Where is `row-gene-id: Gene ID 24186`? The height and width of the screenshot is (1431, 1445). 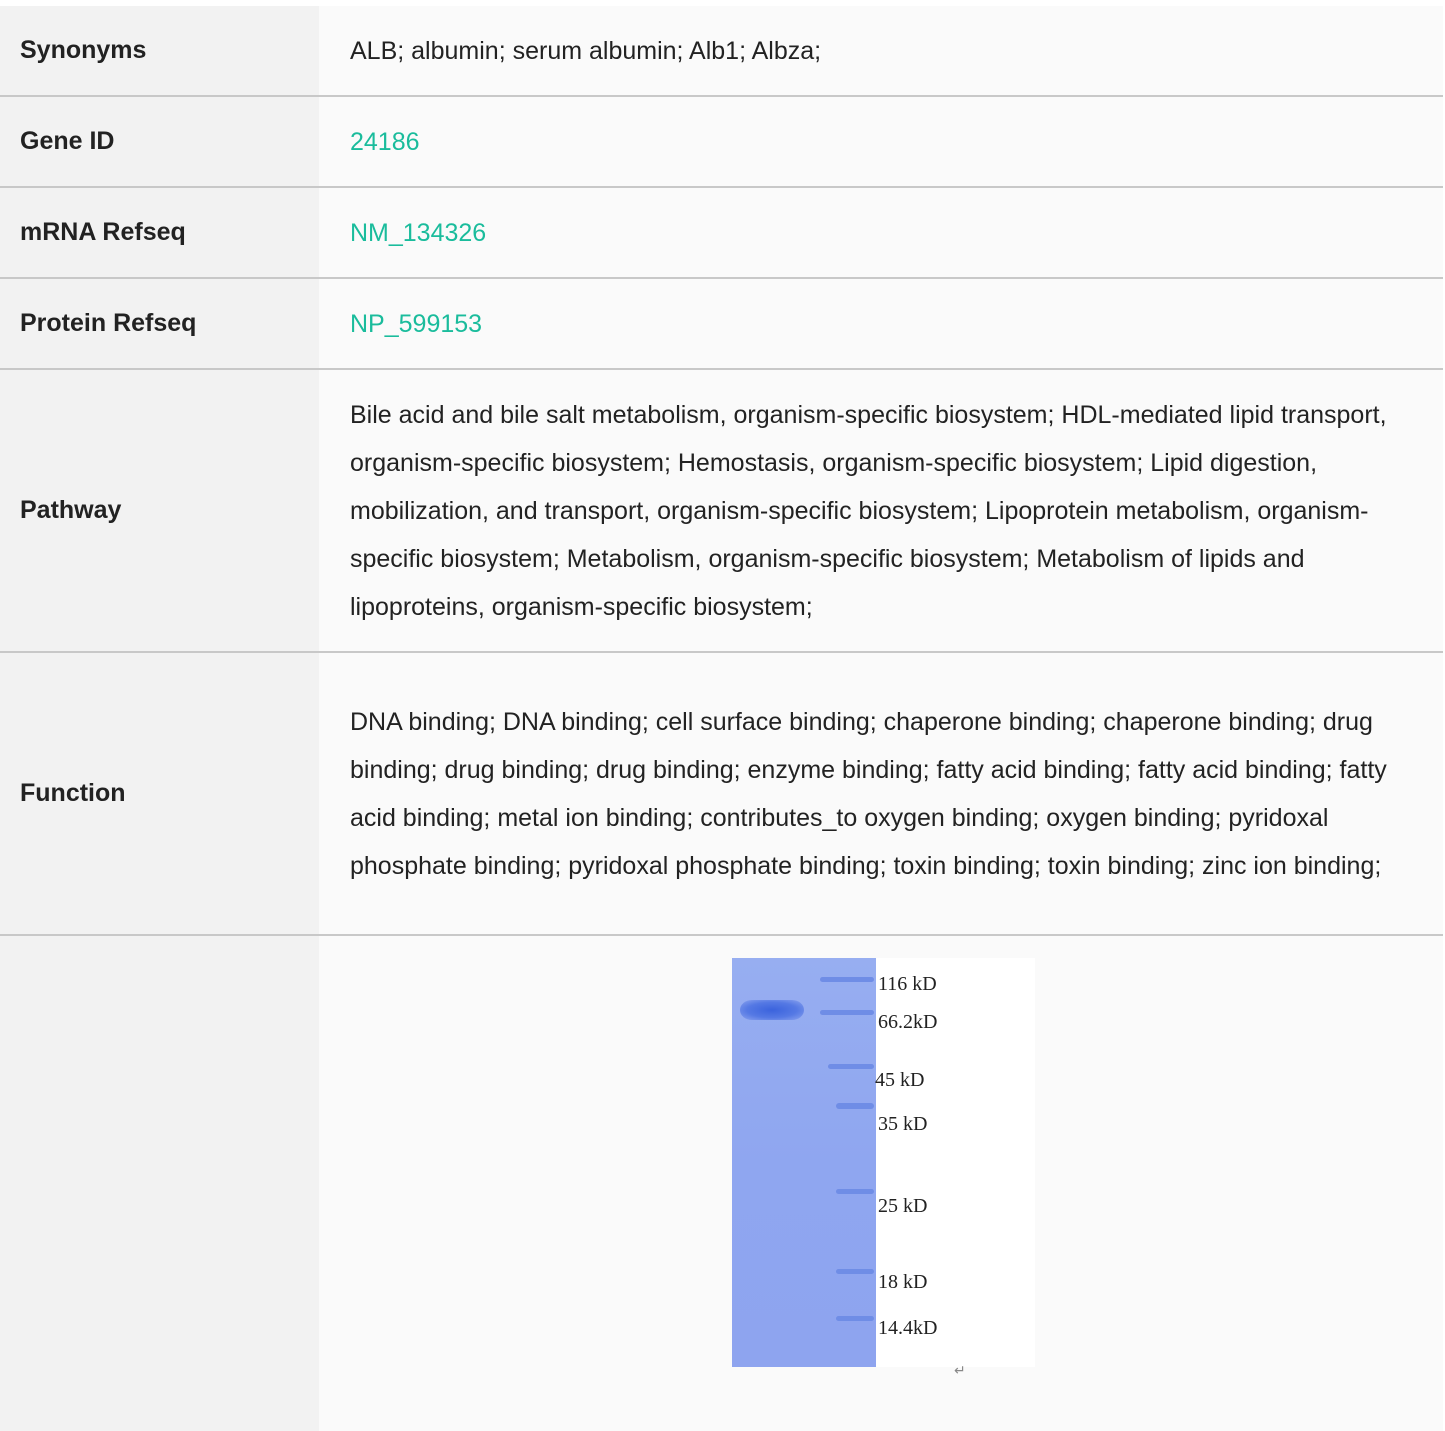
row-gene-id: Gene ID 24186 is located at coordinates (721, 142).